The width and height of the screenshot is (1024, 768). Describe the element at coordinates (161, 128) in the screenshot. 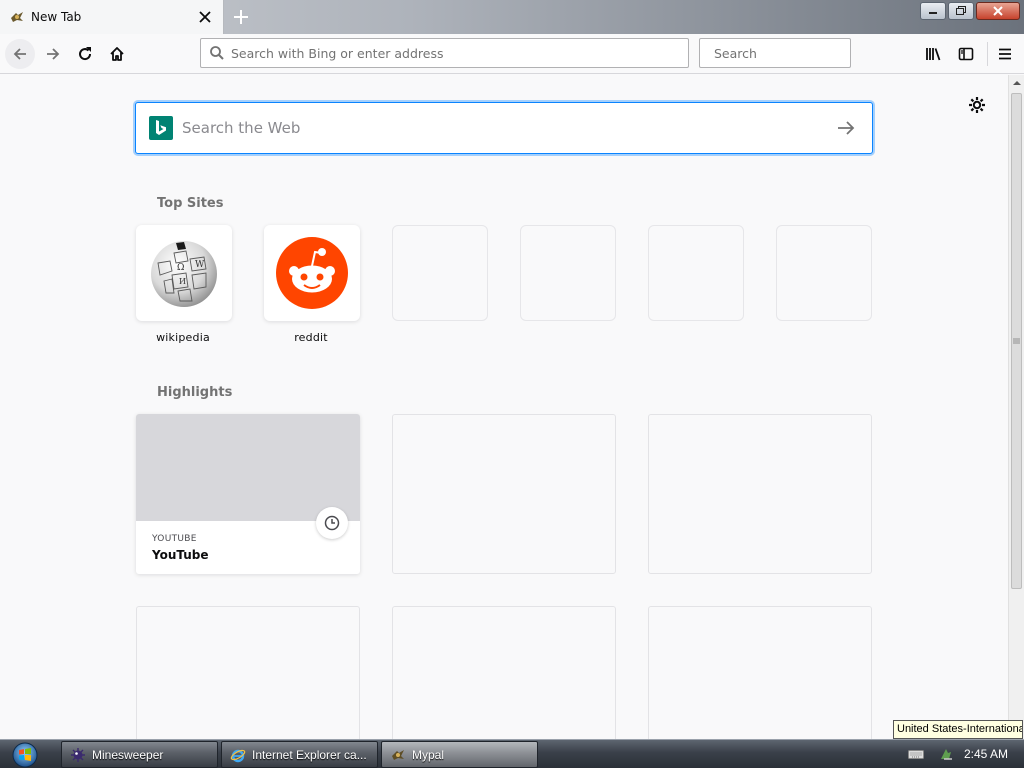

I see `bing-logo-icon` at that location.